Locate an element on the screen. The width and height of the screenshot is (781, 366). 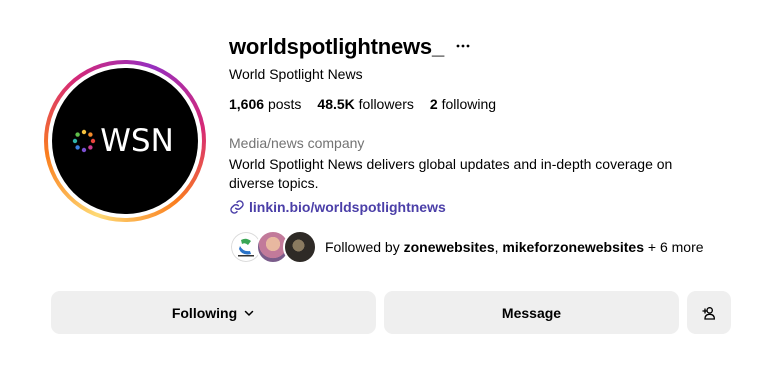
following-count: 2 is located at coordinates (433, 104).